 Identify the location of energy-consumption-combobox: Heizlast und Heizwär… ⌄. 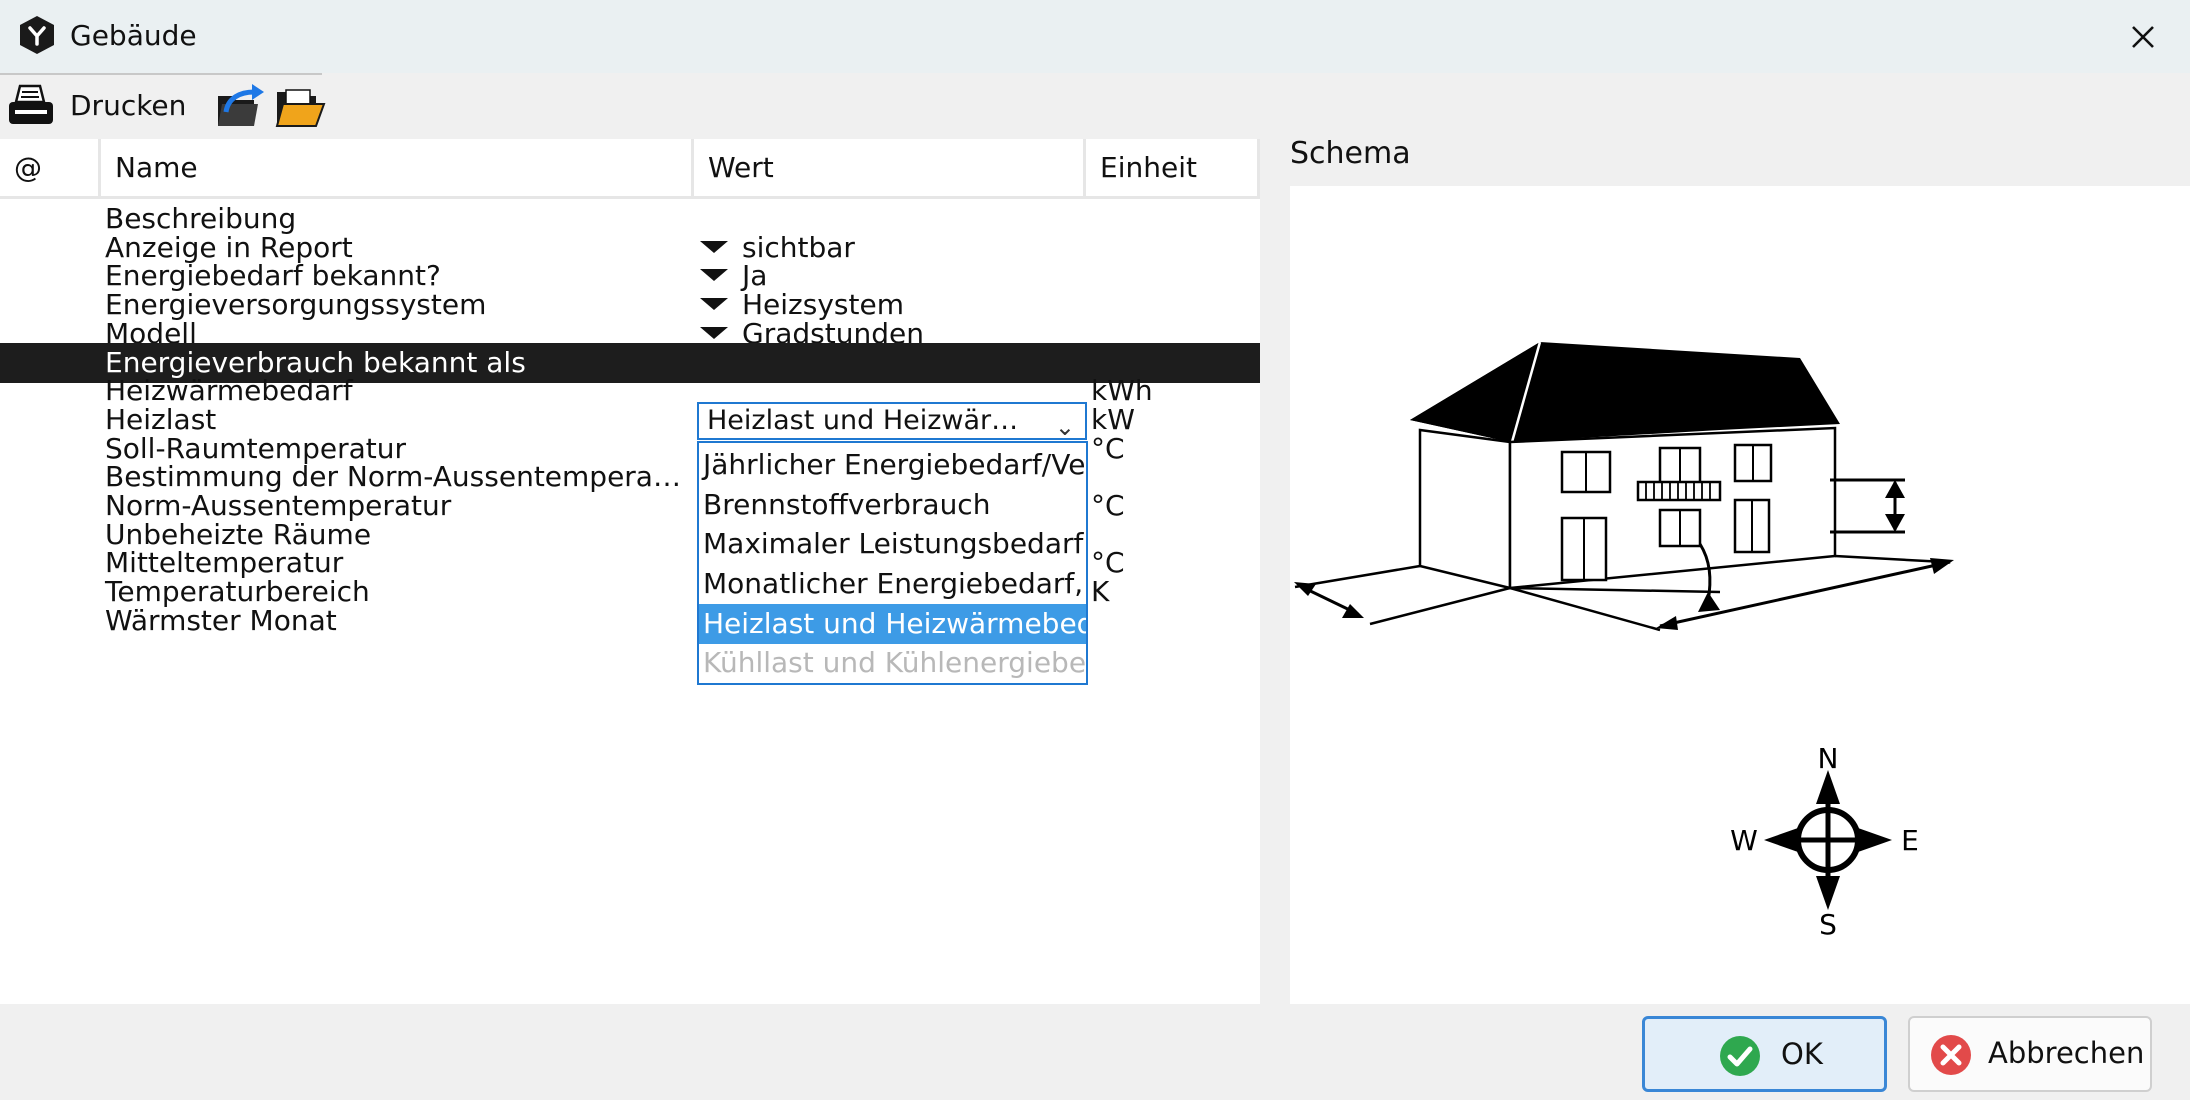
(892, 421).